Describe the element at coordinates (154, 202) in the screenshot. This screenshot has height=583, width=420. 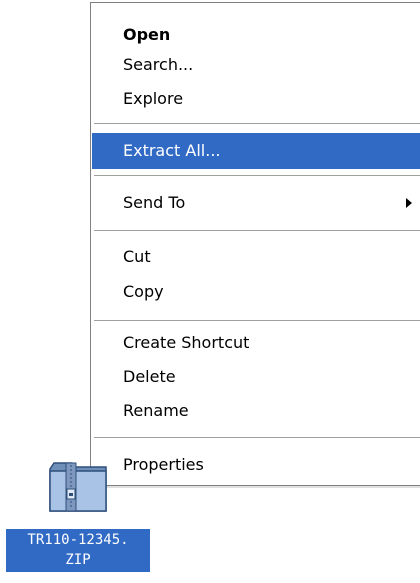
I see `menu-item-send-to-label: Send To` at that location.